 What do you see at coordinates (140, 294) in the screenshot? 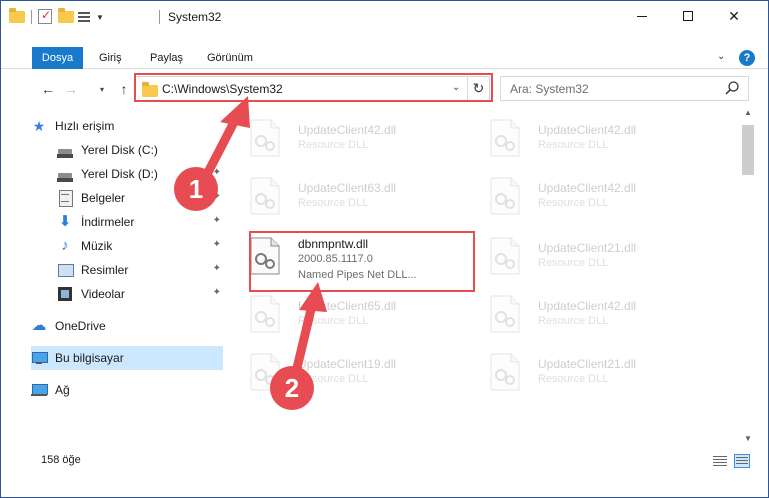
I see `sidebar-item-videos: Videolar ✦` at bounding box center [140, 294].